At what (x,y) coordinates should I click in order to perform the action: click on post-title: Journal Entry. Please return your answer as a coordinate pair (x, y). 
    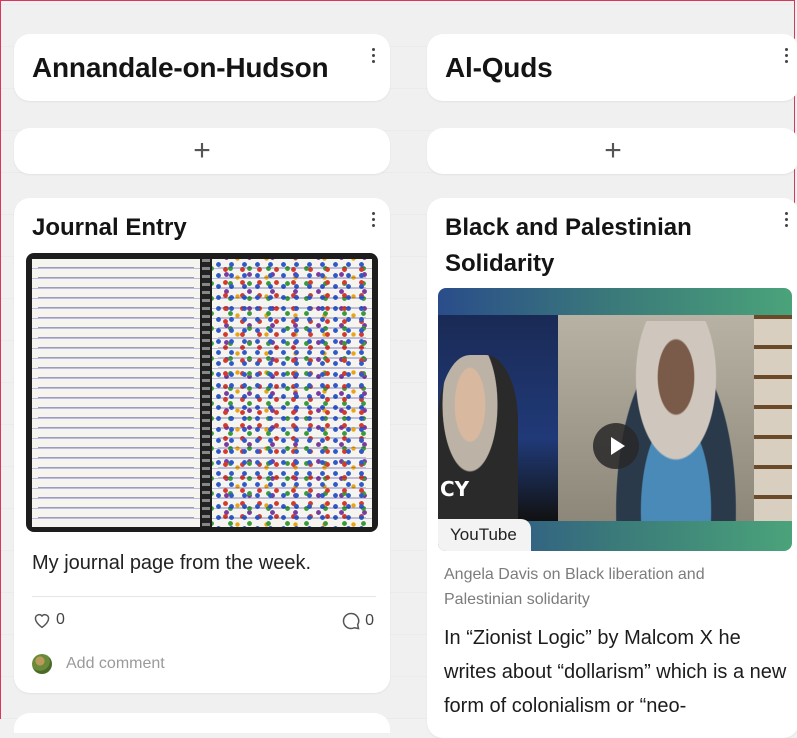
    Looking at the image, I should click on (109, 227).